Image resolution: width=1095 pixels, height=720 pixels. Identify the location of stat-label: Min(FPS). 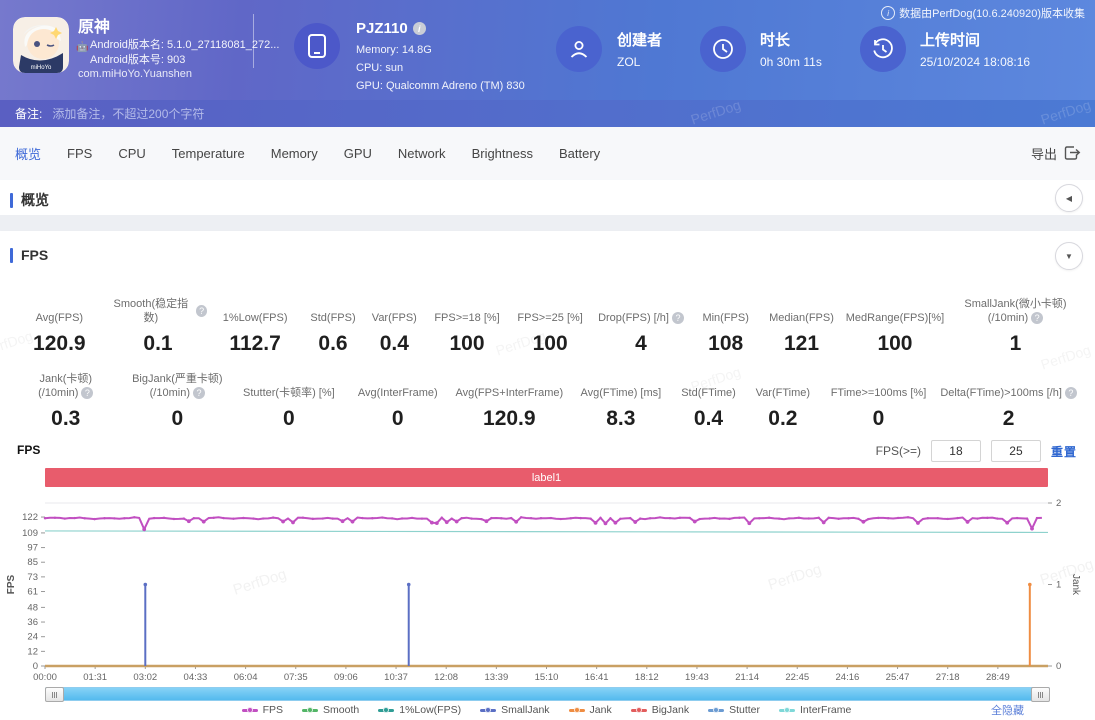
(725, 318).